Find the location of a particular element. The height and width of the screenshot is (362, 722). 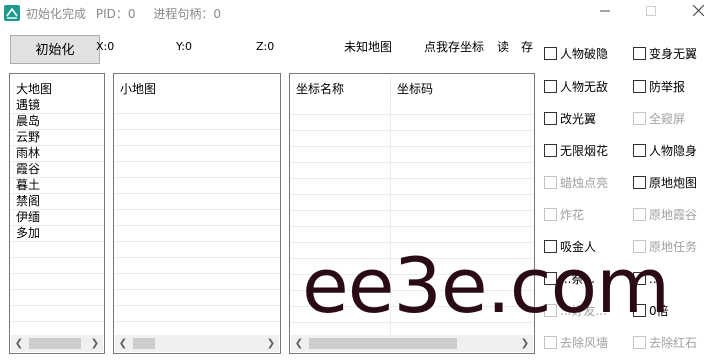

list-item: 云野 is located at coordinates (57, 138).